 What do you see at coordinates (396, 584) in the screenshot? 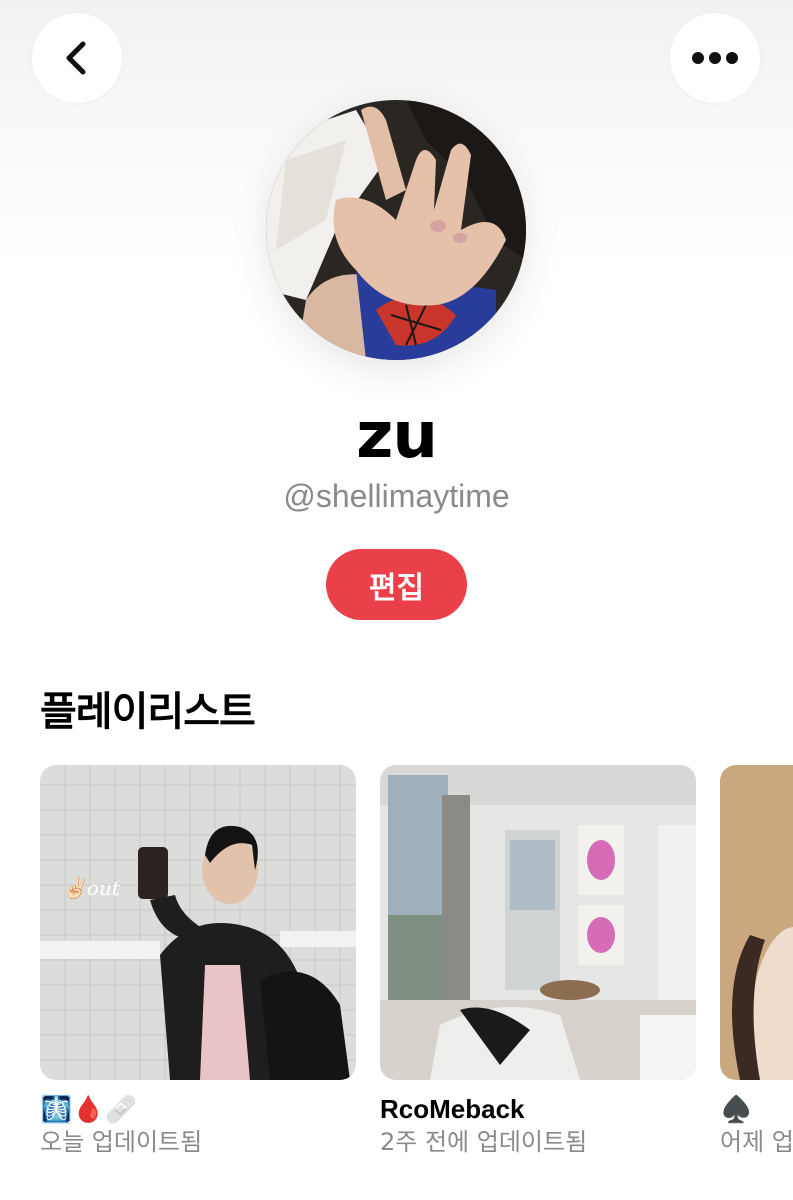
I see `edit-profile-button: 편집` at bounding box center [396, 584].